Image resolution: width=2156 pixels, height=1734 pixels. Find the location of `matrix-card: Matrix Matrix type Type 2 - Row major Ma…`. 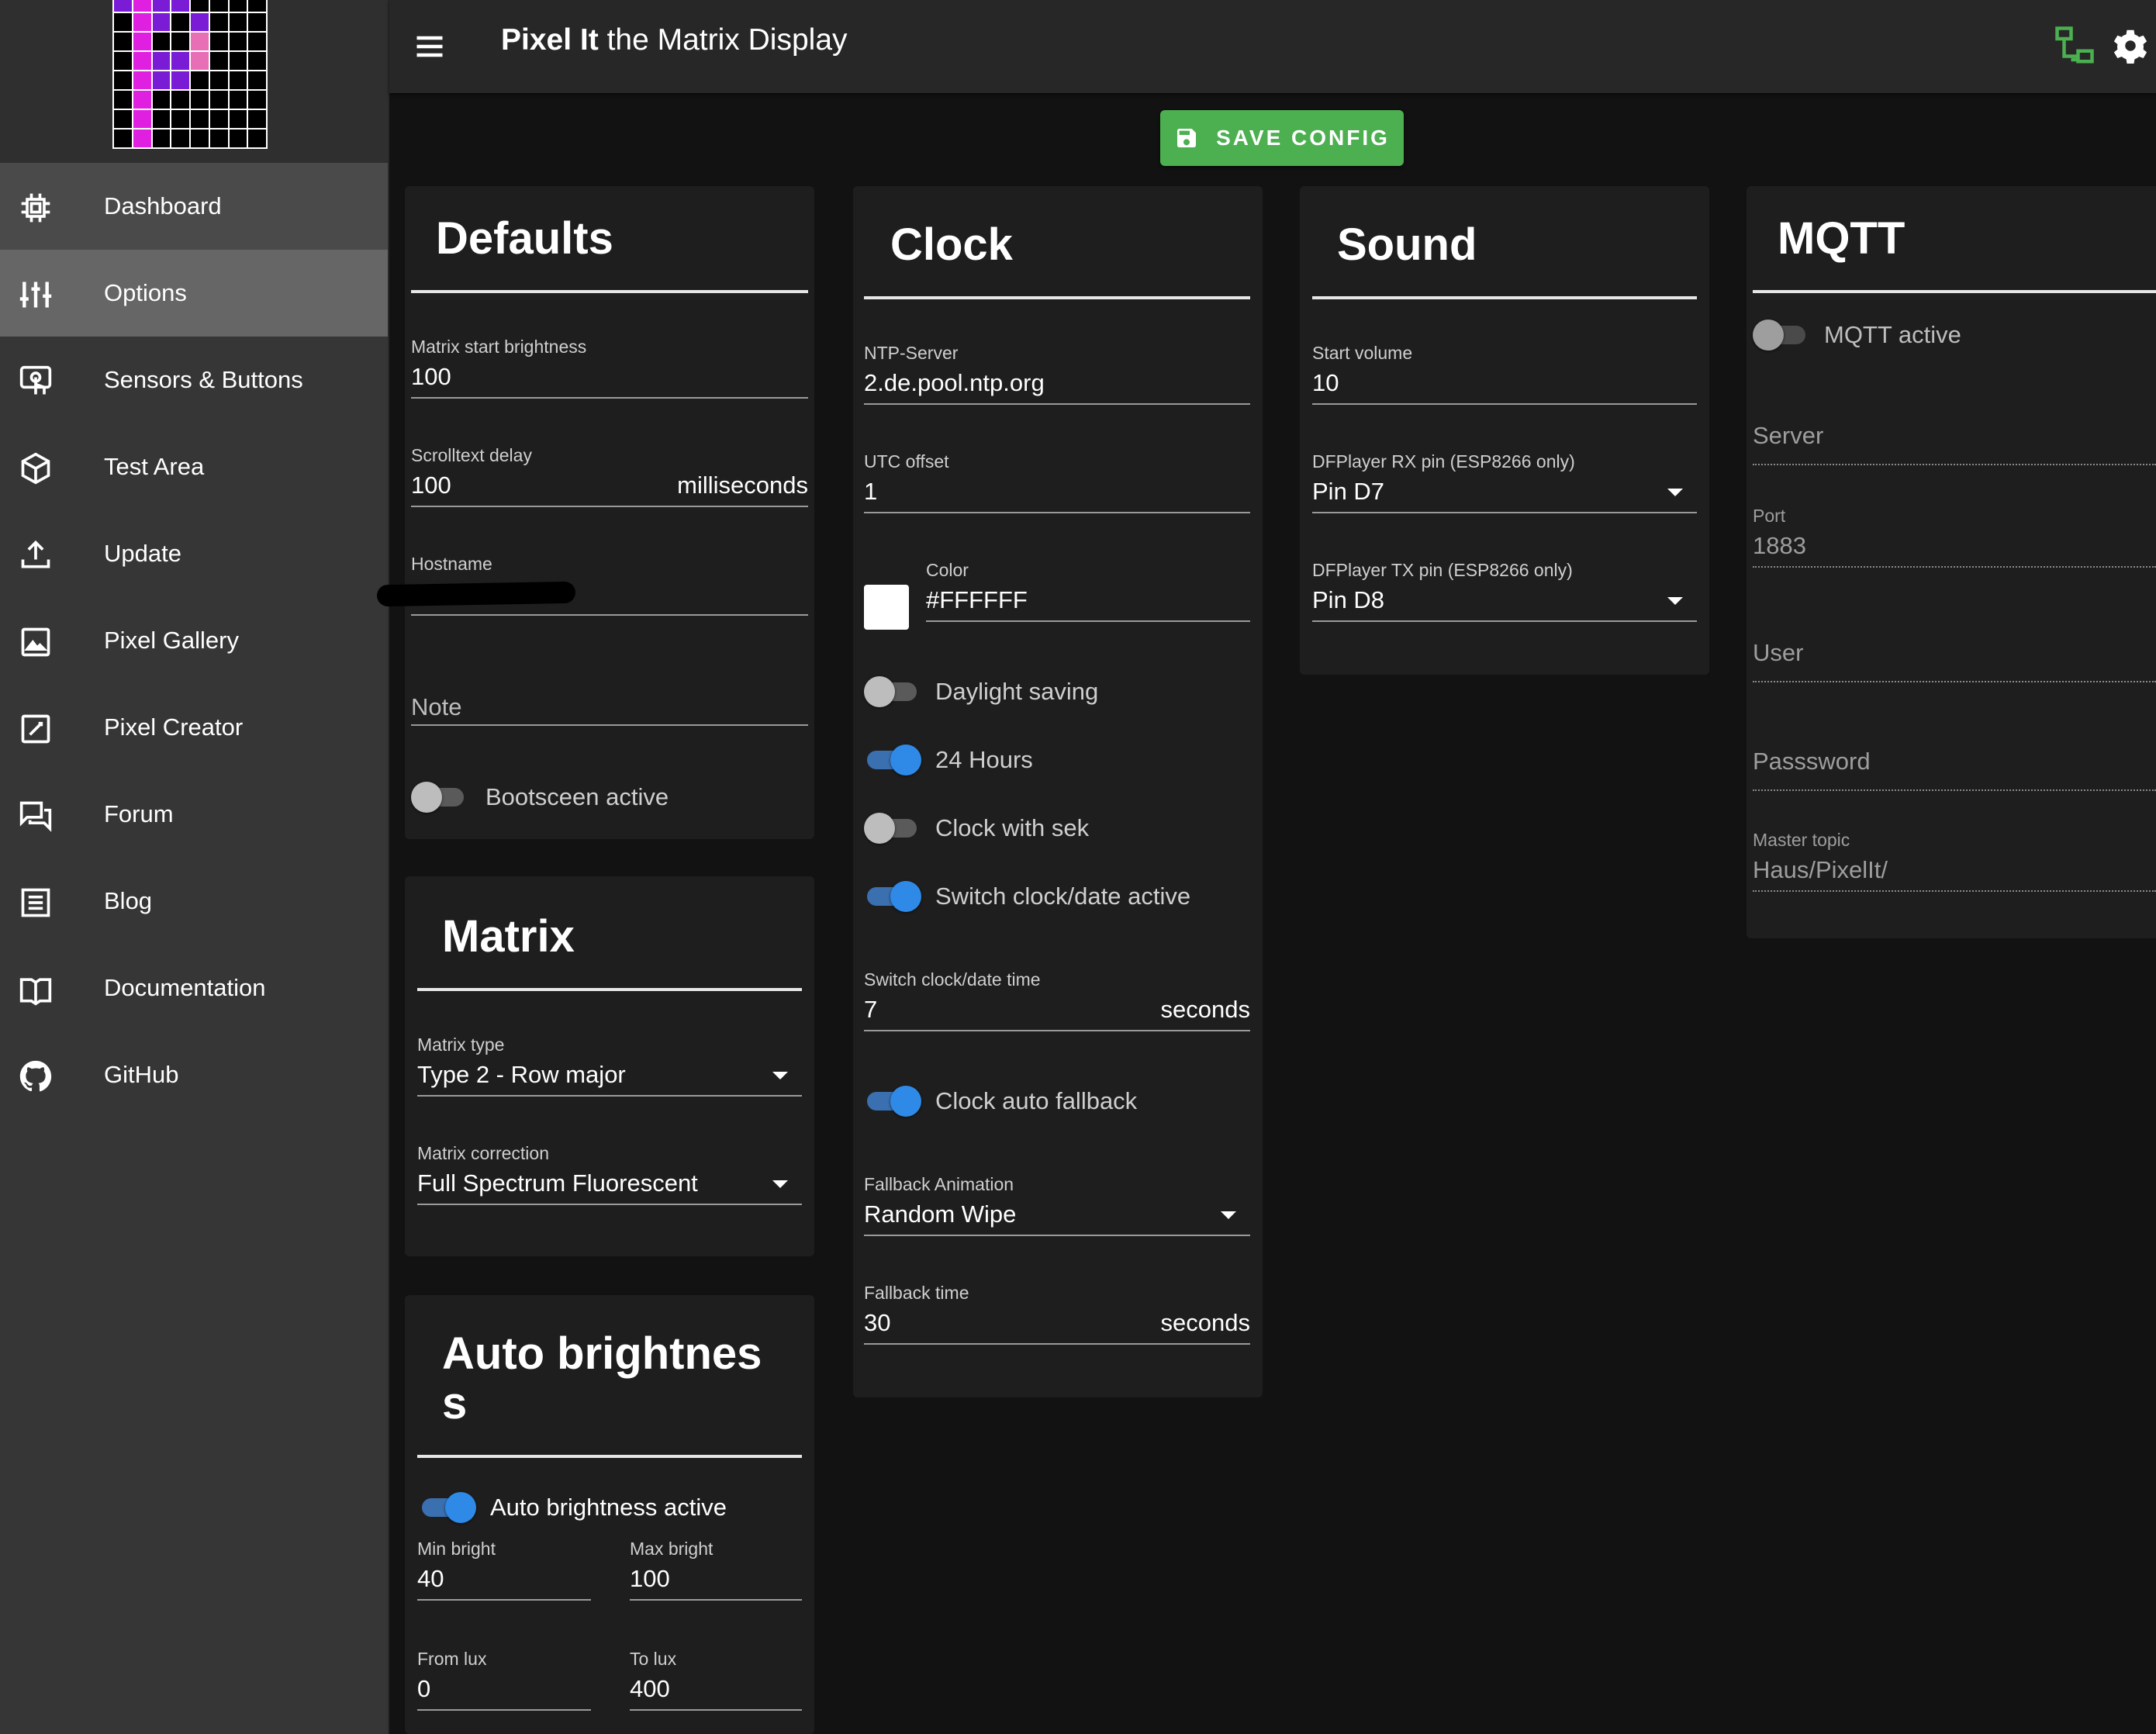

matrix-card: Matrix Matrix type Type 2 - Row major Ma… is located at coordinates (609, 1066).